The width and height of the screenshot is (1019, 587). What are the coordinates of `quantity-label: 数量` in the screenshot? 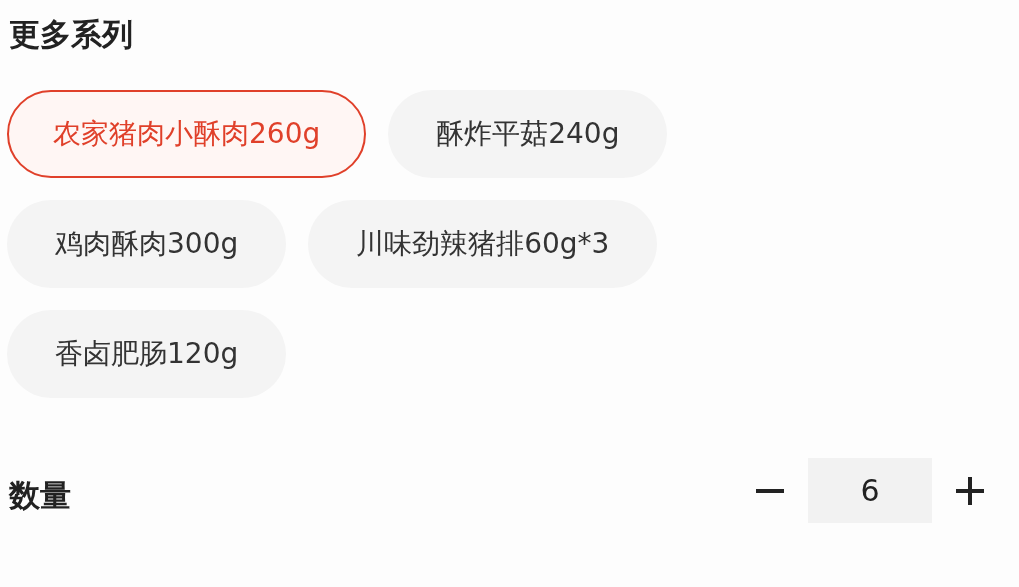 It's located at (40, 495).